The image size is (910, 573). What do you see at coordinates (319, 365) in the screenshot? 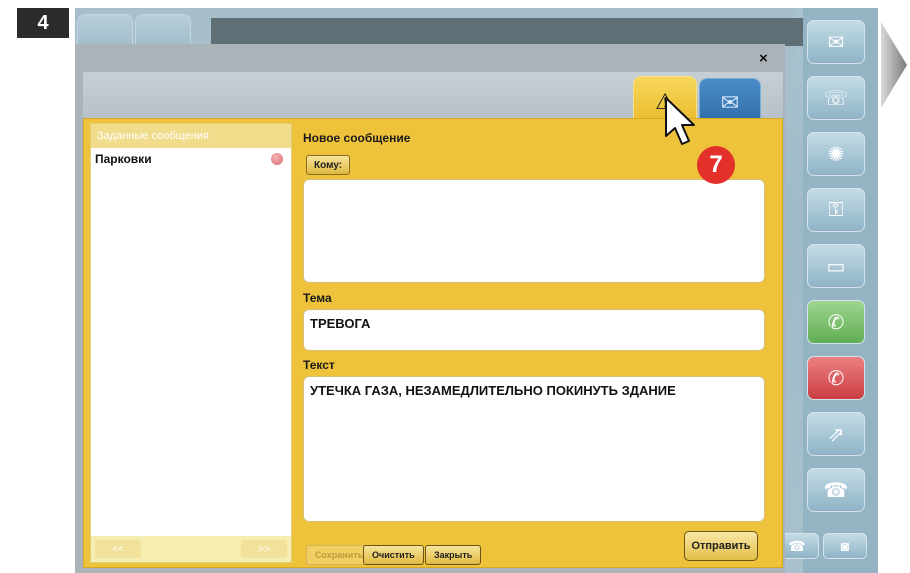
I see `text-label: Текст` at bounding box center [319, 365].